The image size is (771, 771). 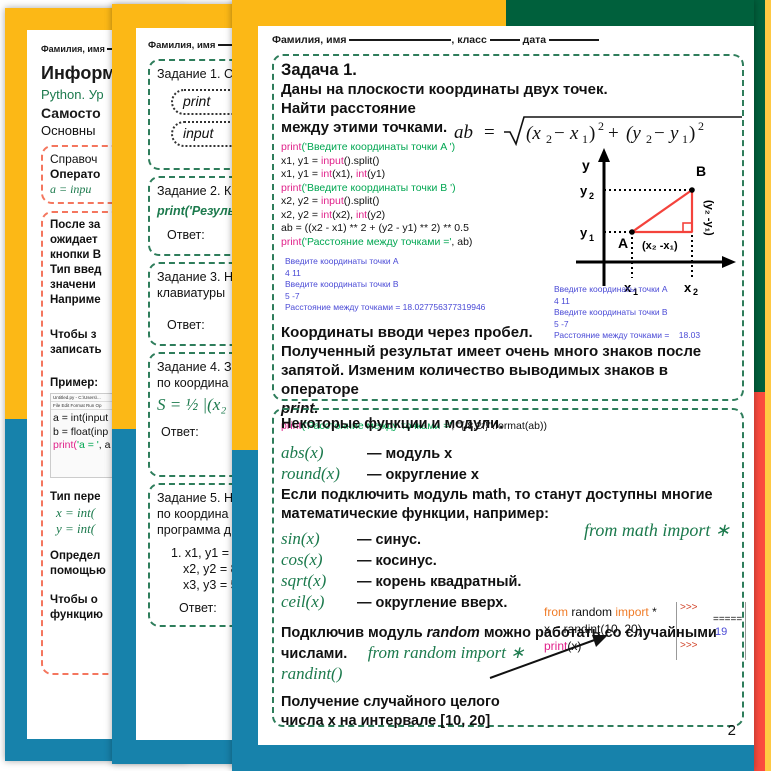 I want to click on page3-task1-heading: Задача 1., so click(x=319, y=70).